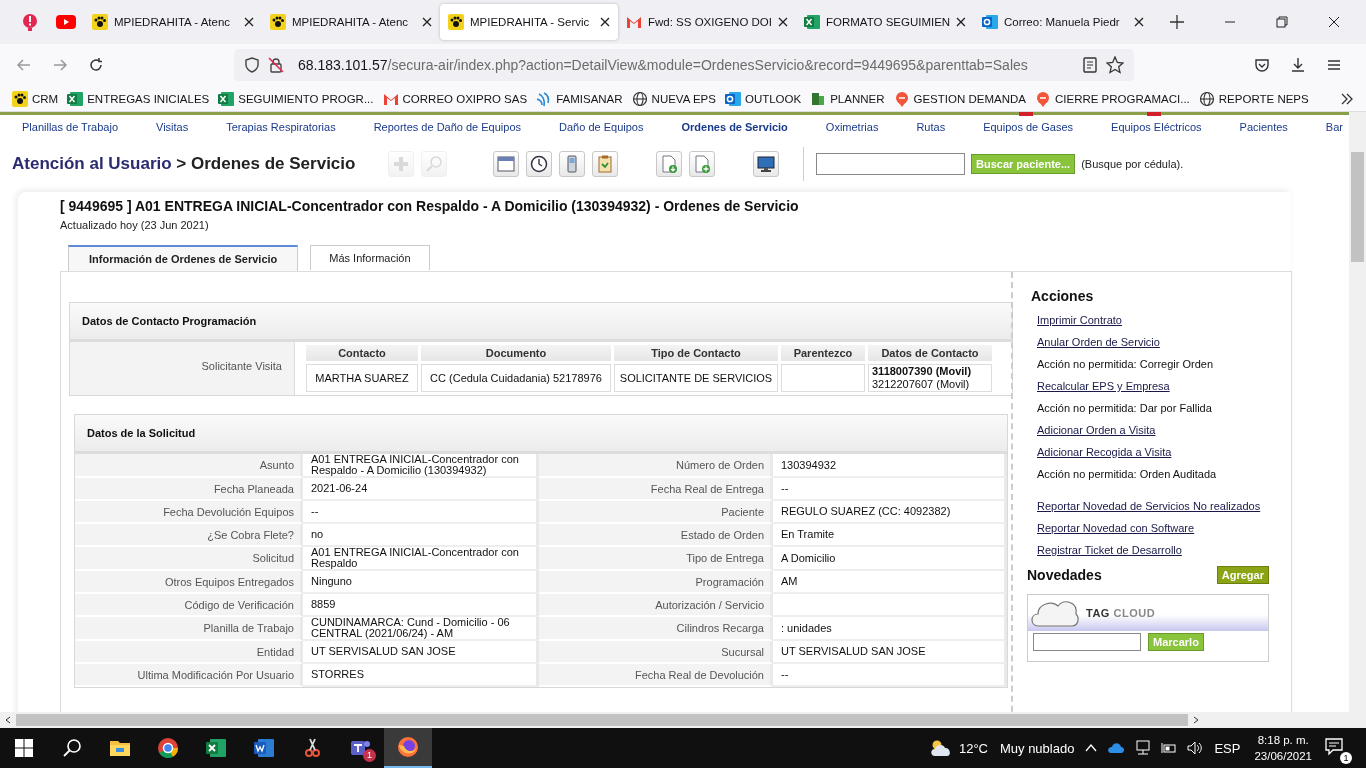 This screenshot has width=1366, height=768. I want to click on new-tab-icon, so click(1177, 22).